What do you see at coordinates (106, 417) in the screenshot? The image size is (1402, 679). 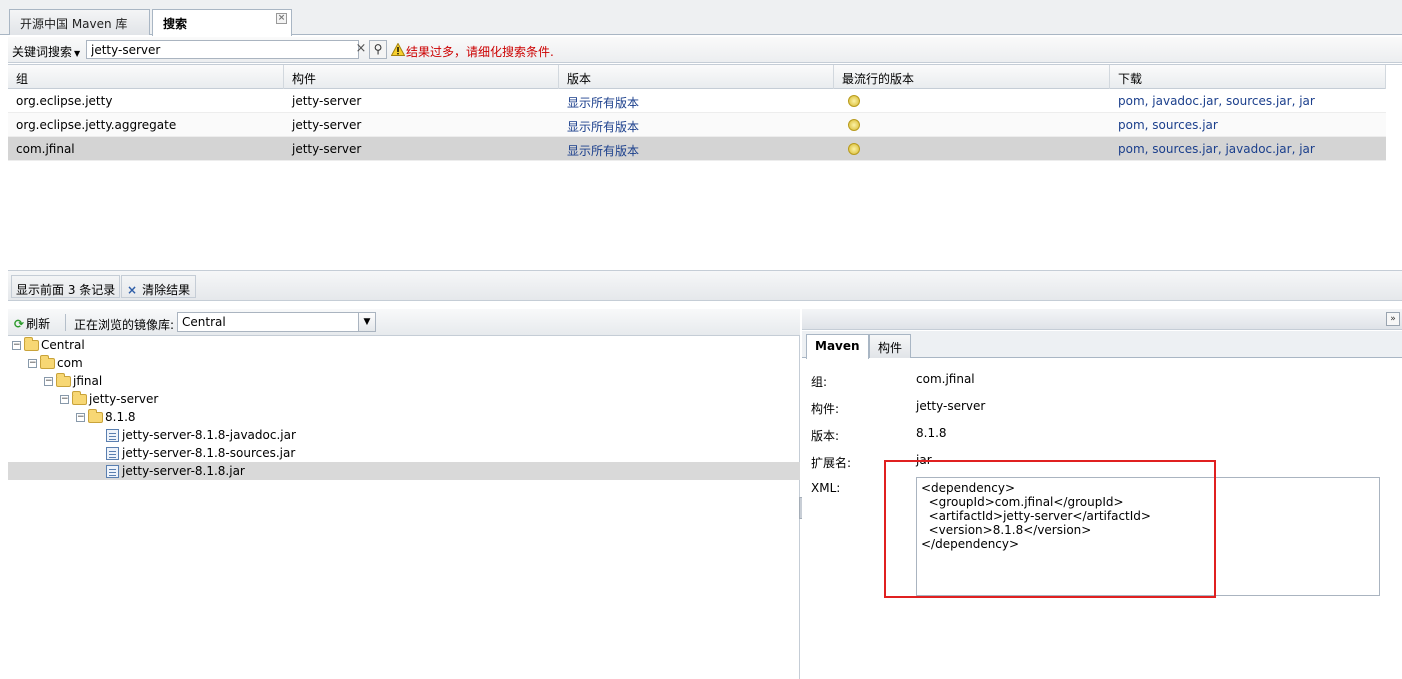 I see `tree-node-version: − 8.1.8` at bounding box center [106, 417].